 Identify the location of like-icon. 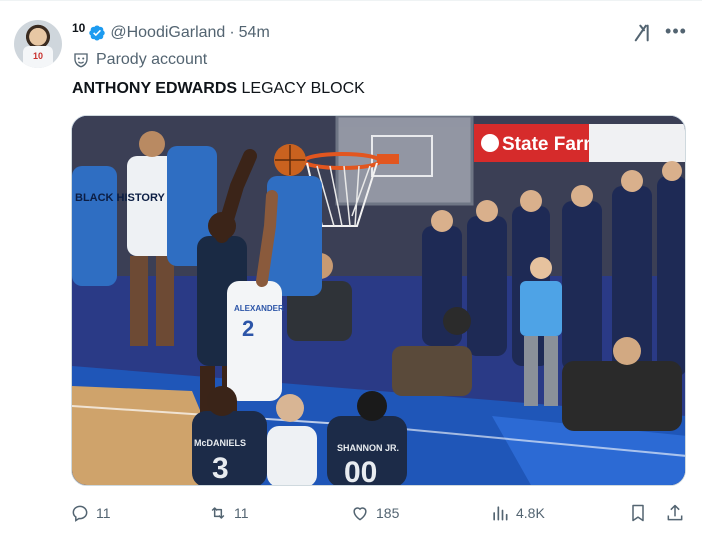
(360, 514).